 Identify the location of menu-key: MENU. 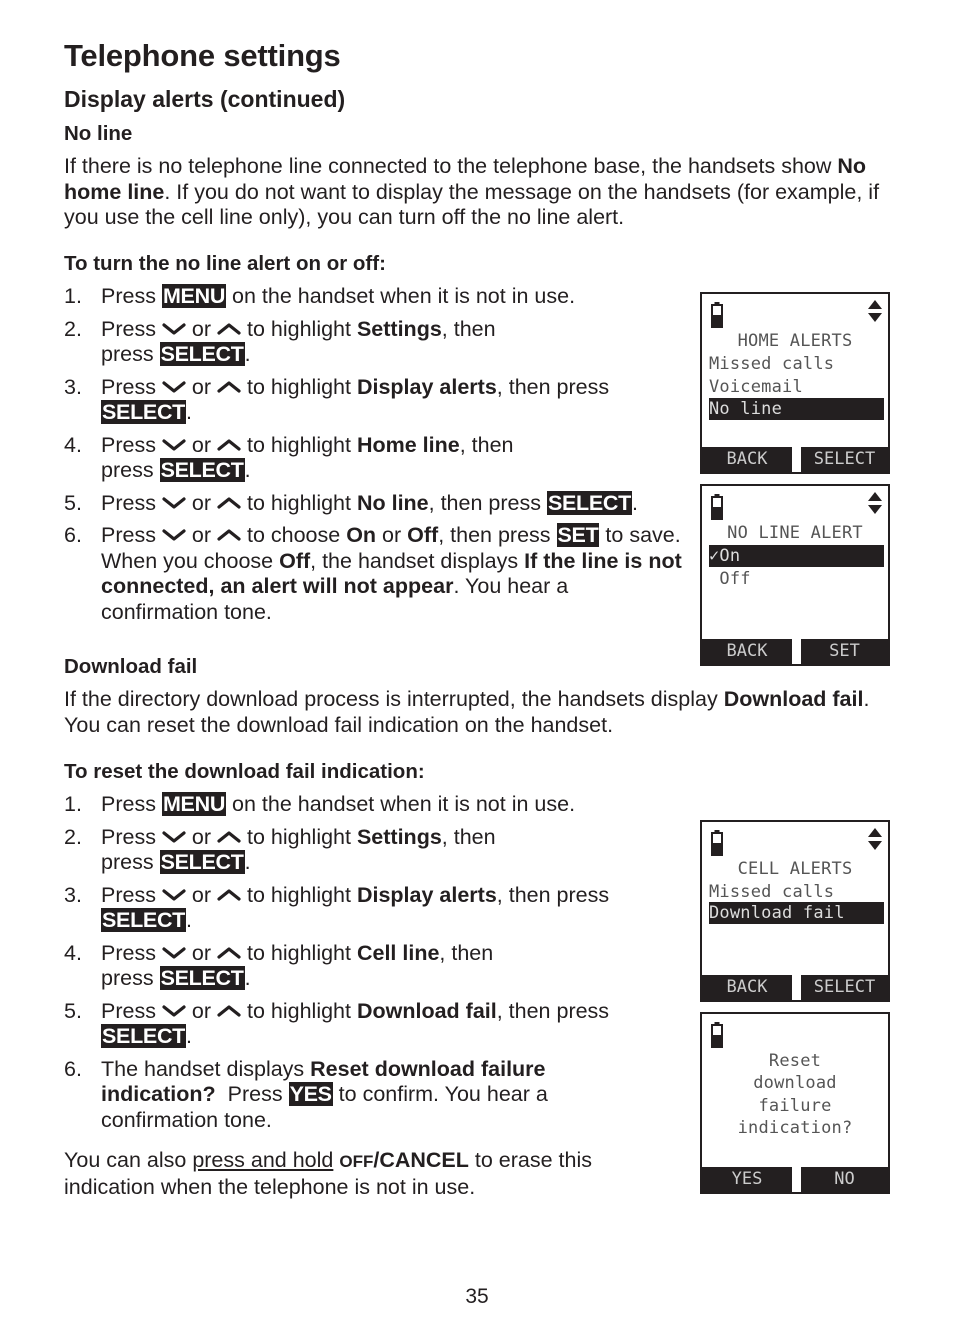
(194, 804).